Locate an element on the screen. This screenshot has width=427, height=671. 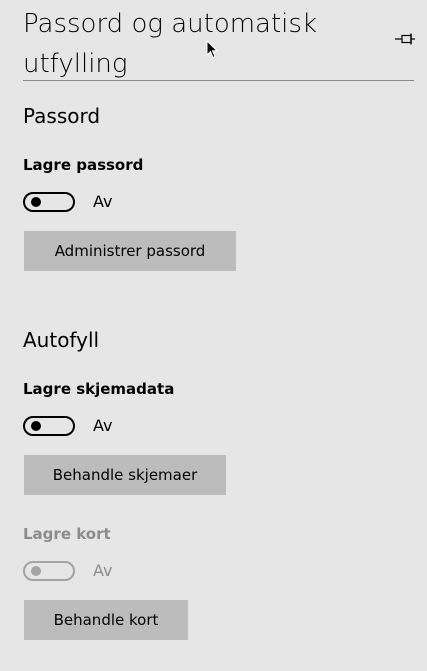
save-cards-state: Av is located at coordinates (103, 570).